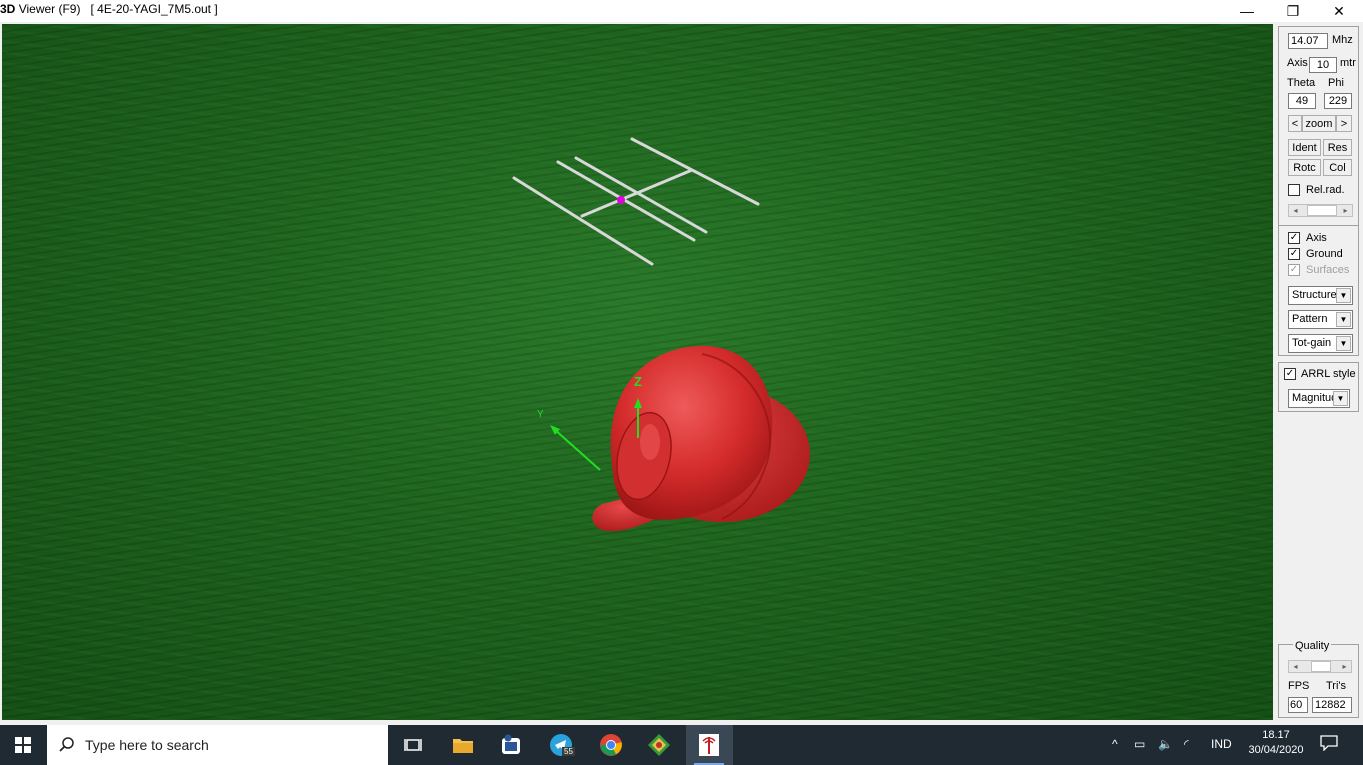  I want to click on axis-length-input: 10, so click(1323, 65).